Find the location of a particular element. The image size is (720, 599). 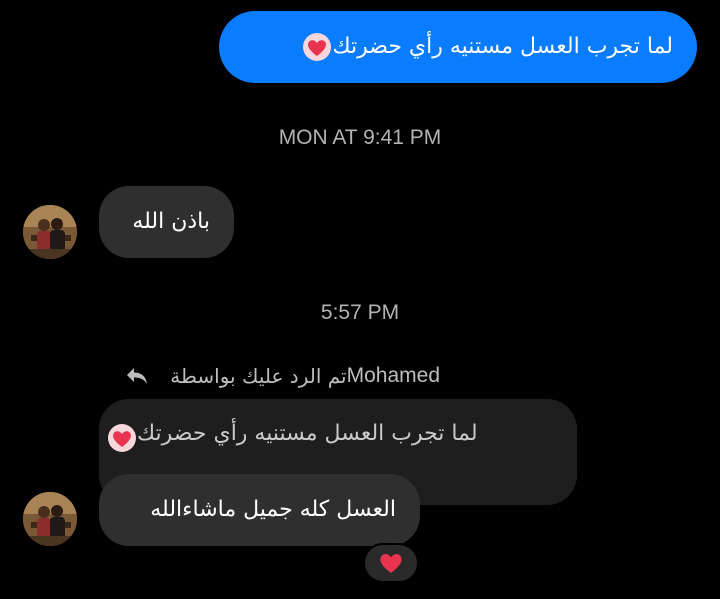

reply-header: تم الرد عليك بواسطة Mohamed is located at coordinates (280, 376).